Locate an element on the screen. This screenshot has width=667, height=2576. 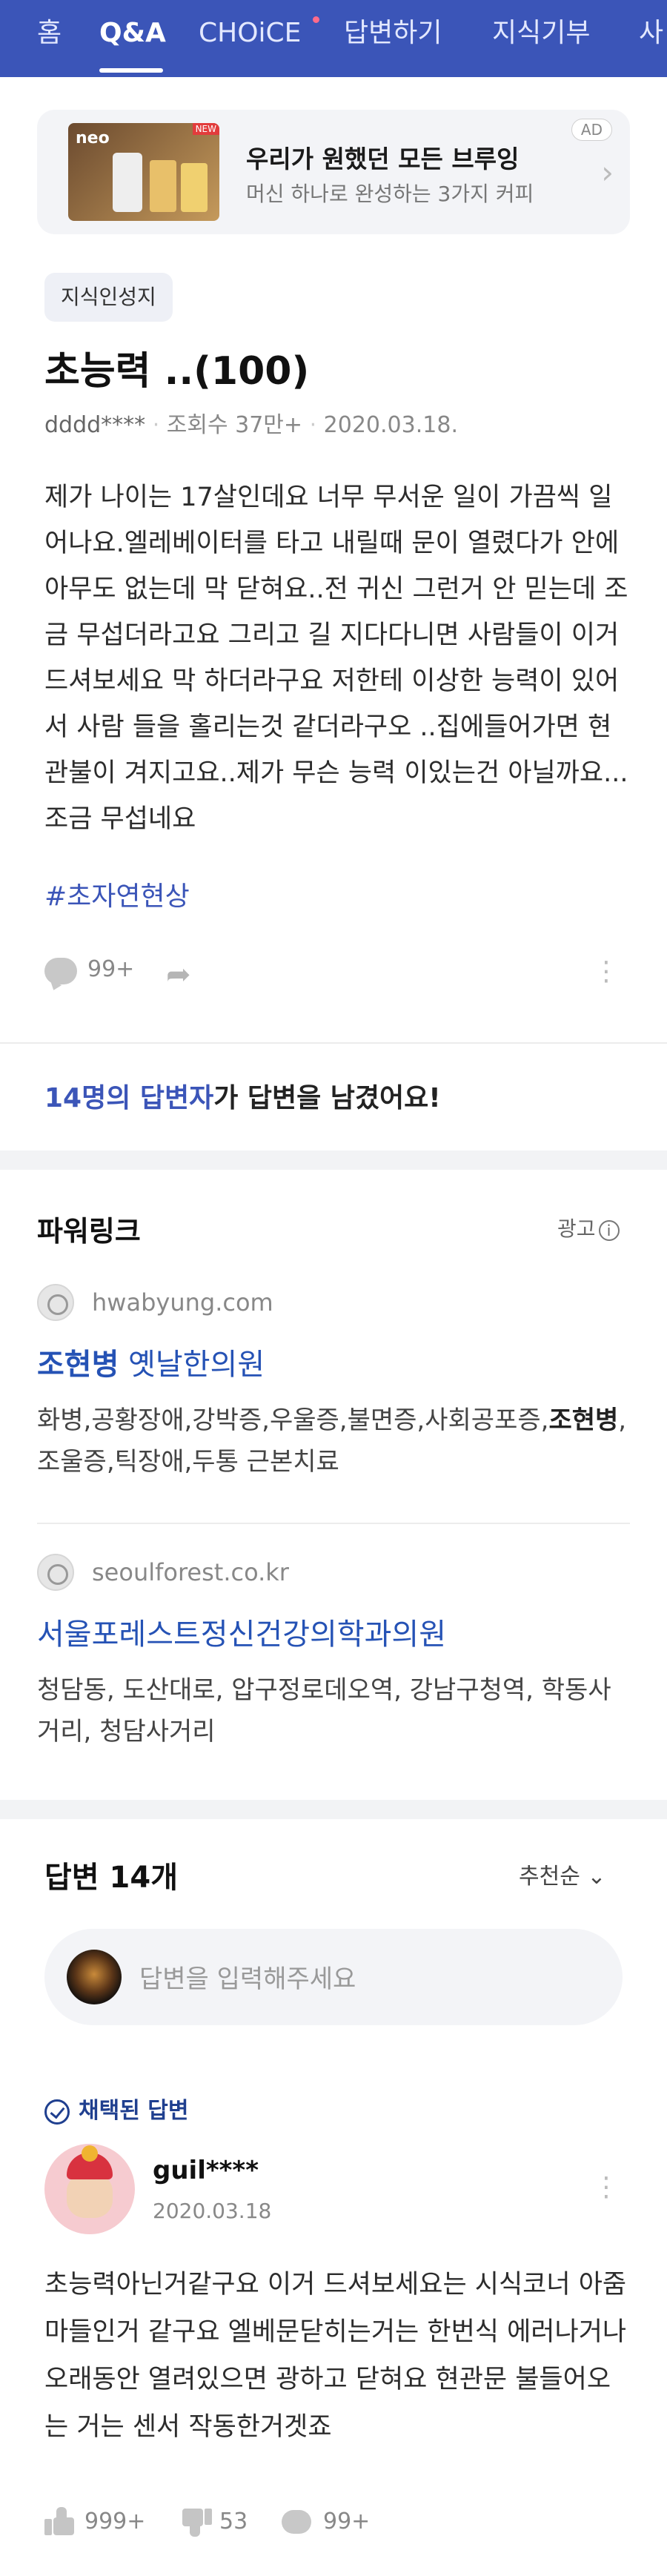
info-icon: i is located at coordinates (609, 1230).